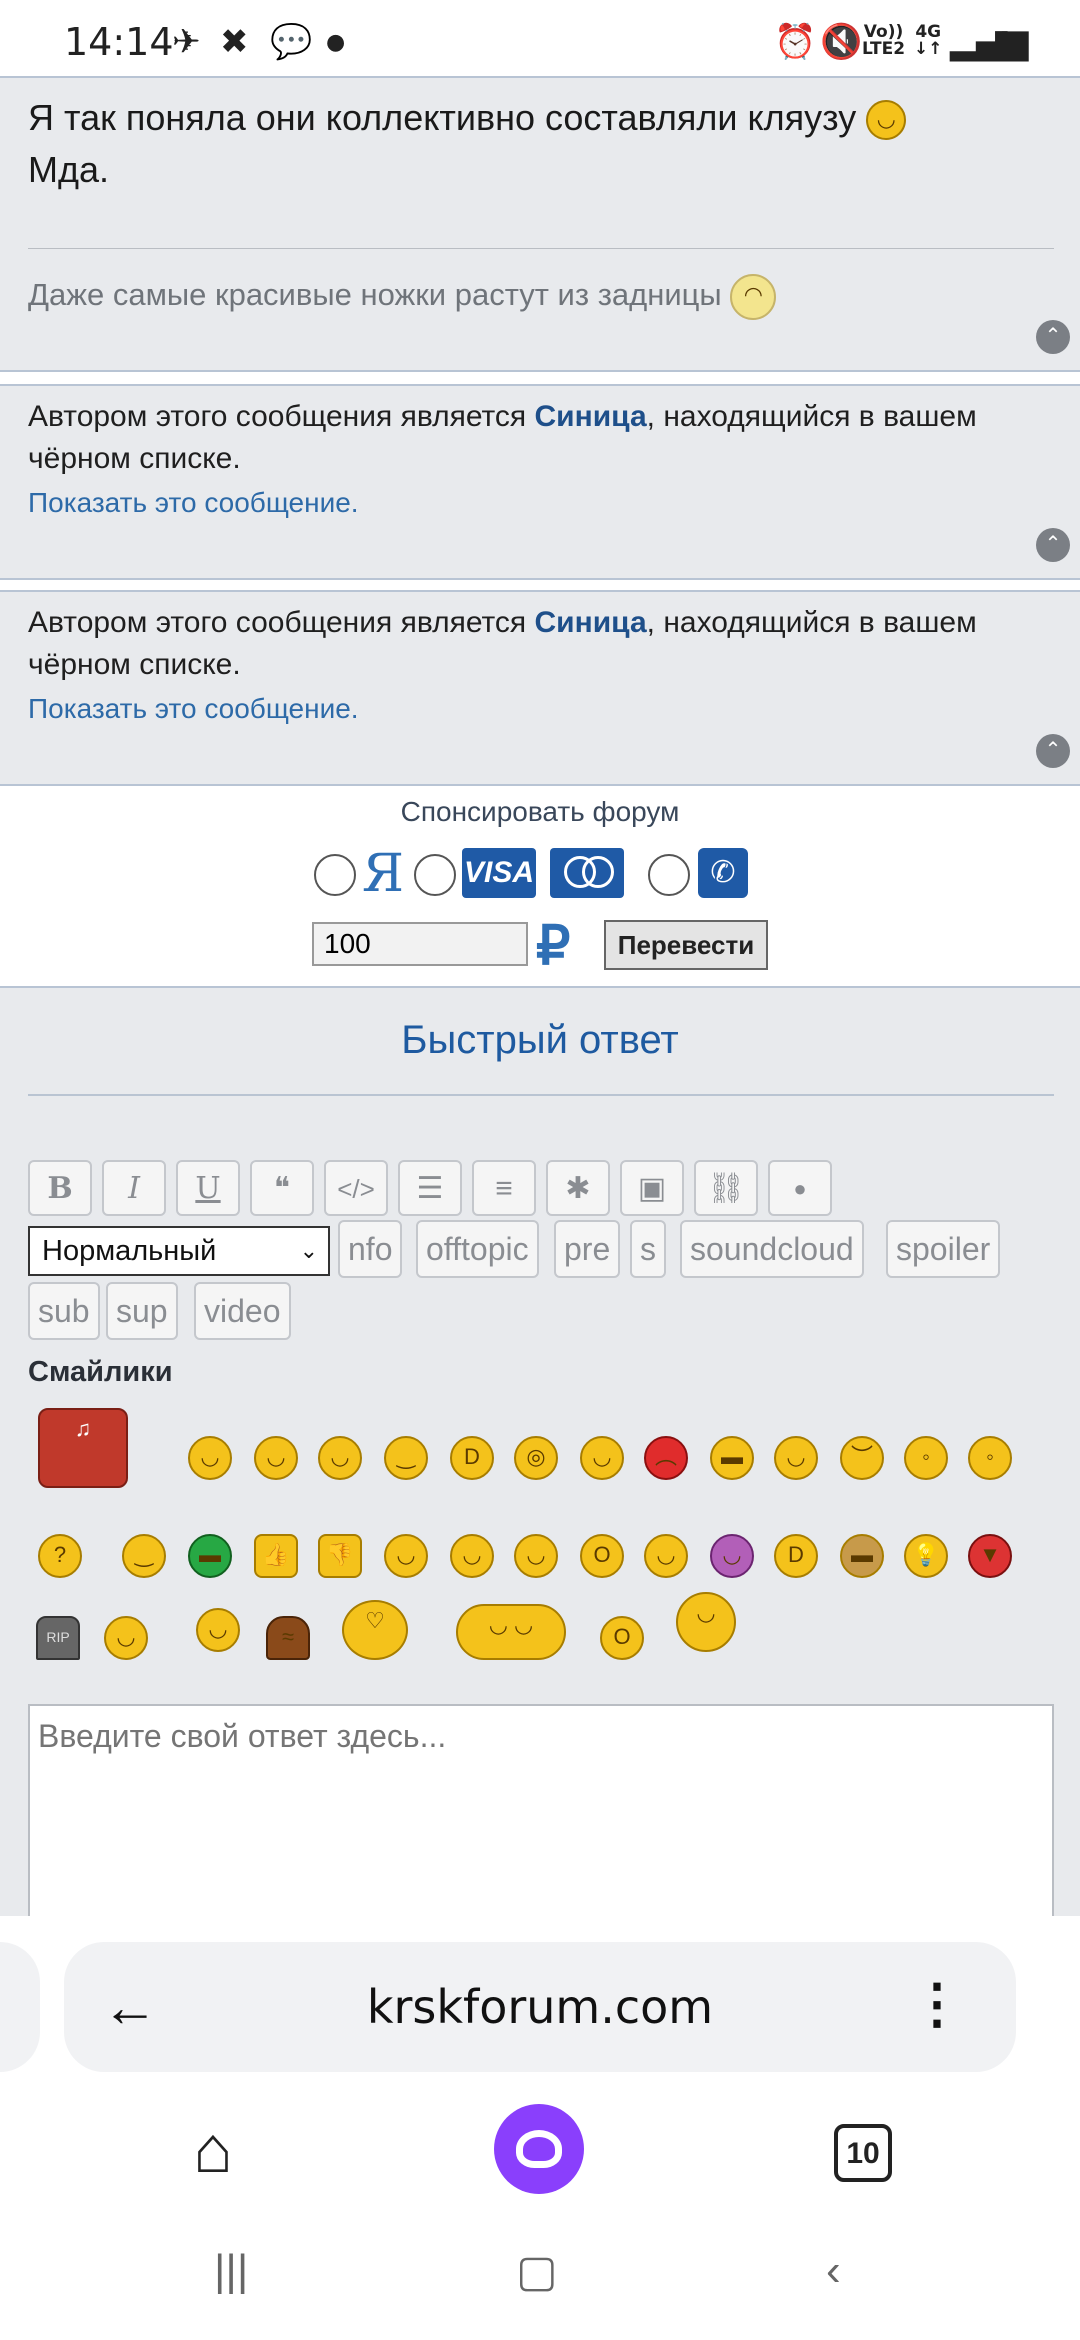 This screenshot has width=1080, height=2340. I want to click on battery-icon: ▮, so click(1001, 42).